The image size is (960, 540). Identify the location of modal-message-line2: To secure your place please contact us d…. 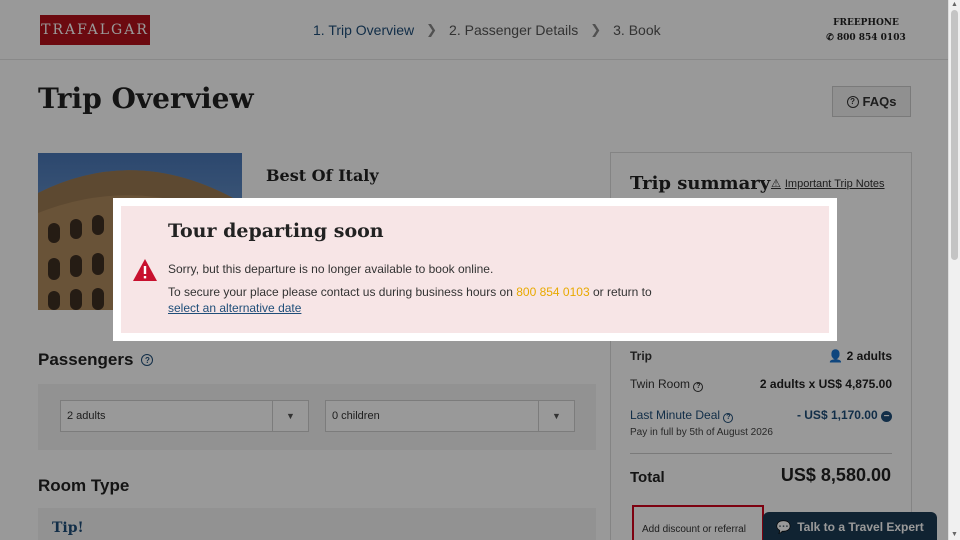
(410, 292).